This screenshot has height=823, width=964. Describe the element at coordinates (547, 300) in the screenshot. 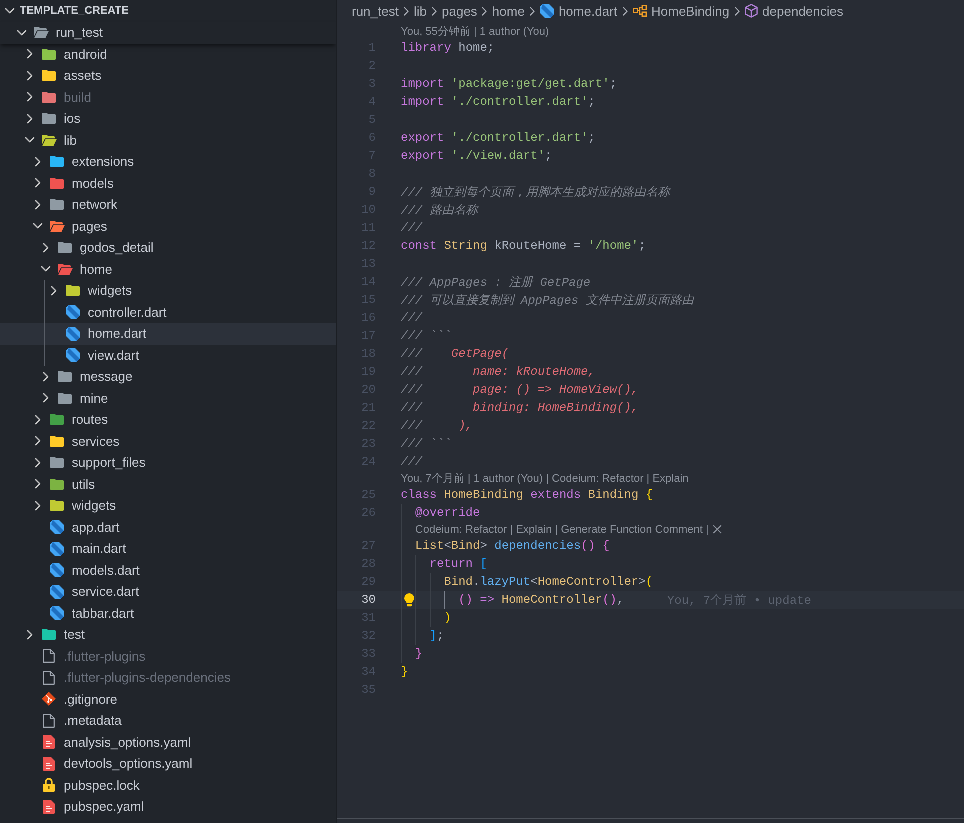

I see `code-line: /// 可以直接复制到 AppPages 文件中注册页面路由` at that location.